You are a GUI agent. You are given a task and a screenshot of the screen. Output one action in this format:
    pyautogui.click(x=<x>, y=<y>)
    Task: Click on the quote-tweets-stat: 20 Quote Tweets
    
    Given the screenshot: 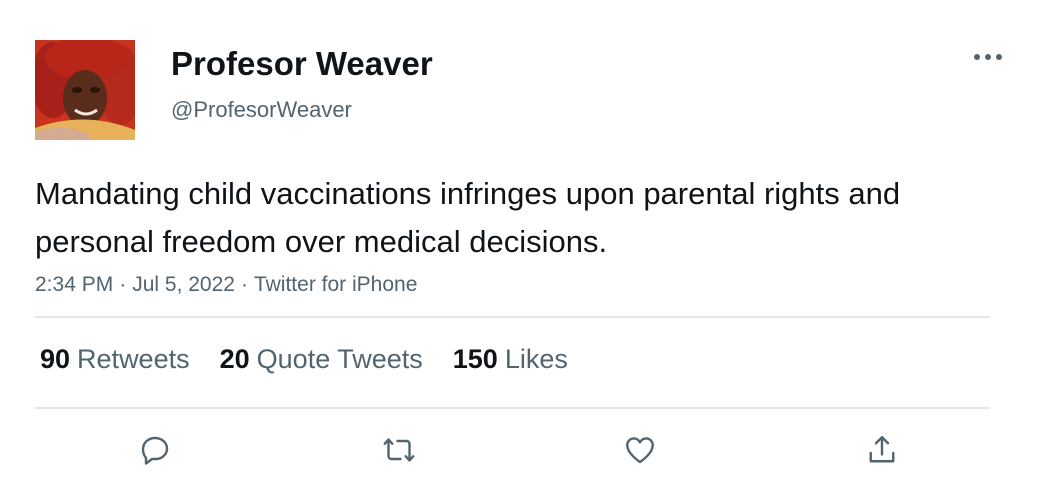 What is the action you would take?
    pyautogui.click(x=321, y=359)
    